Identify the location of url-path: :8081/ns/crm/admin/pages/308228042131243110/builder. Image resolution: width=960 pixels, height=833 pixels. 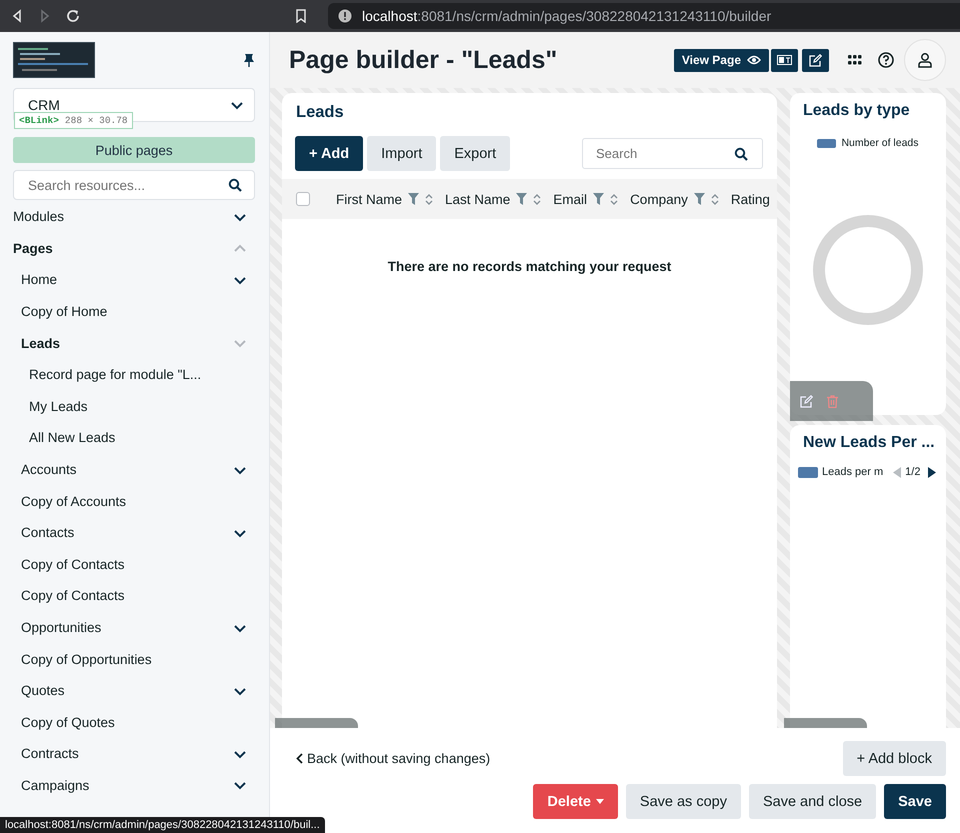
(594, 16).